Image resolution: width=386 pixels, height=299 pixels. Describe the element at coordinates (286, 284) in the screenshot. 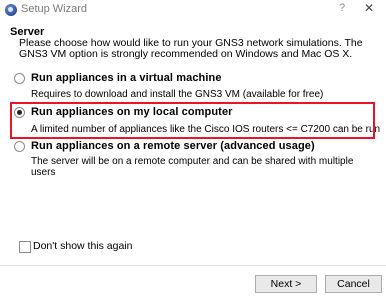

I see `next-button: Next >` at that location.